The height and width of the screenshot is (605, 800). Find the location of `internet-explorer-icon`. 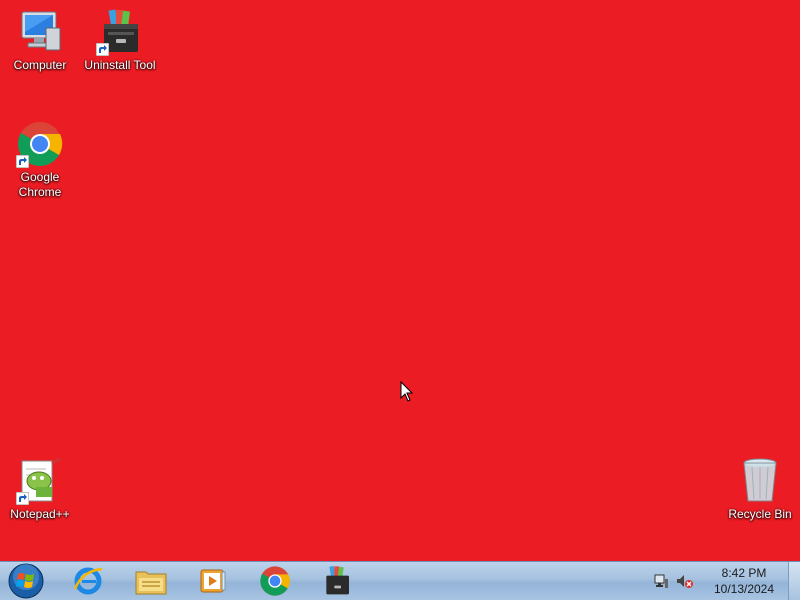

internet-explorer-icon is located at coordinates (88, 581).